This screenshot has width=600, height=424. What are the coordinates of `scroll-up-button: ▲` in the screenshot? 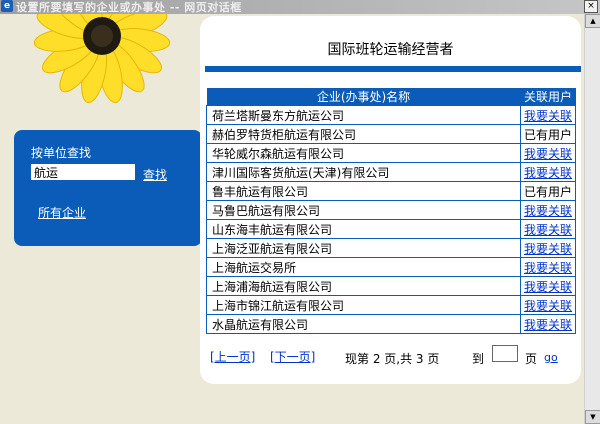 It's located at (592, 21).